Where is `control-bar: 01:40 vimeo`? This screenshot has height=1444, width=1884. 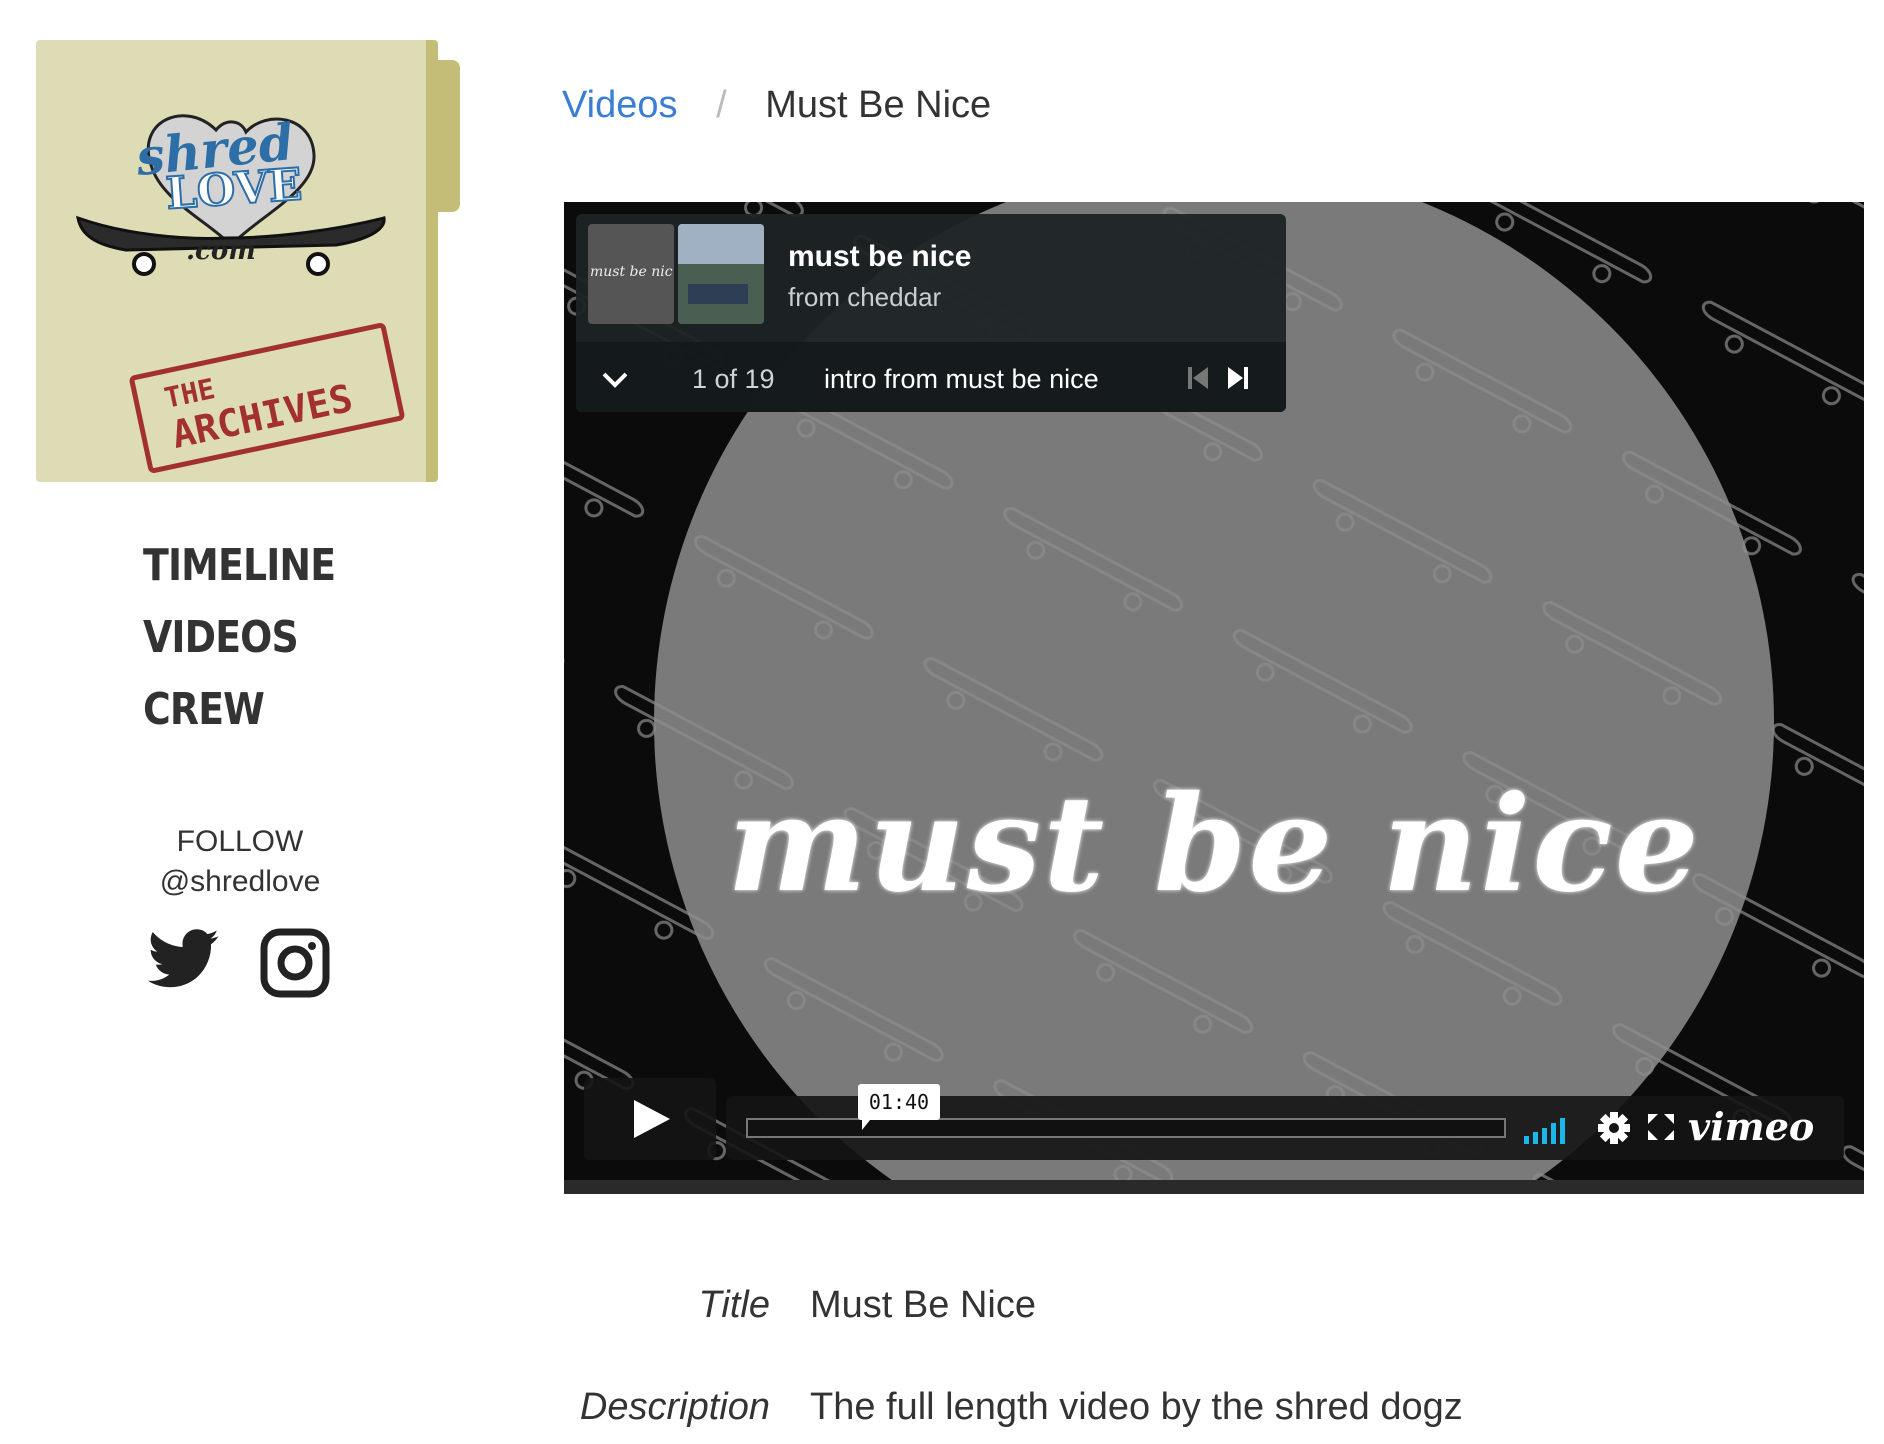
control-bar: 01:40 vimeo is located at coordinates (1285, 1122).